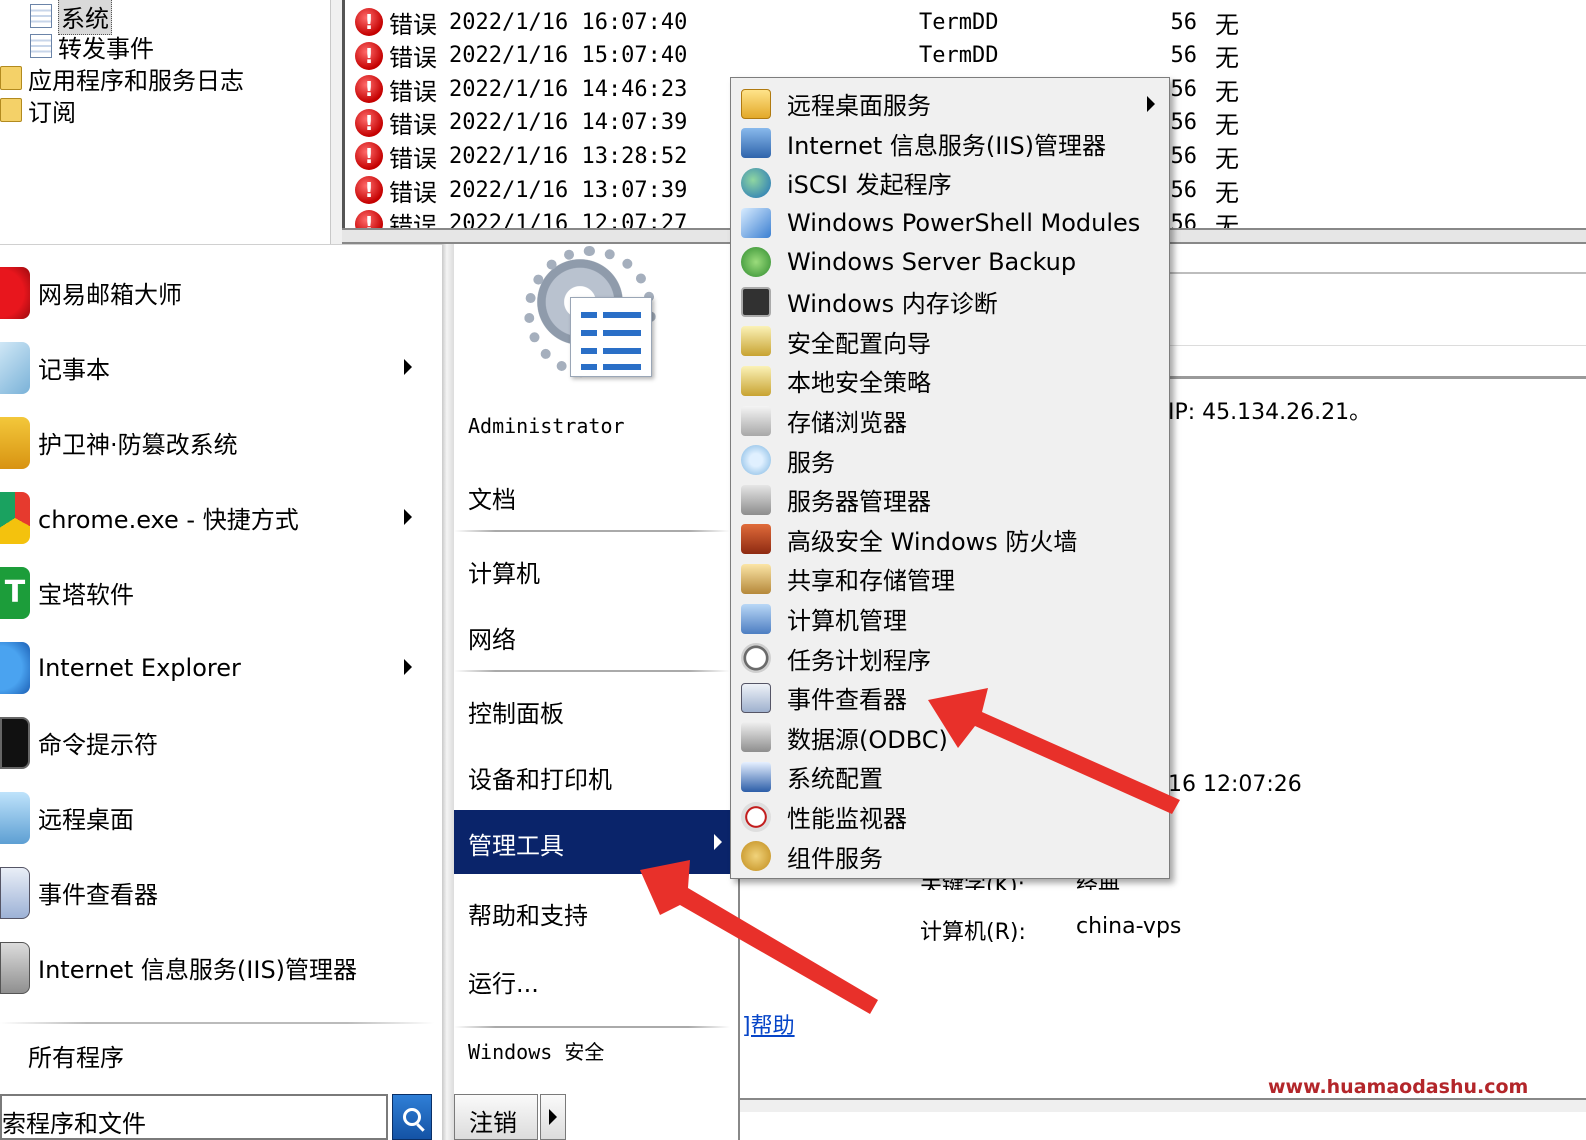  What do you see at coordinates (756, 262) in the screenshot?
I see `server-backup-icon` at bounding box center [756, 262].